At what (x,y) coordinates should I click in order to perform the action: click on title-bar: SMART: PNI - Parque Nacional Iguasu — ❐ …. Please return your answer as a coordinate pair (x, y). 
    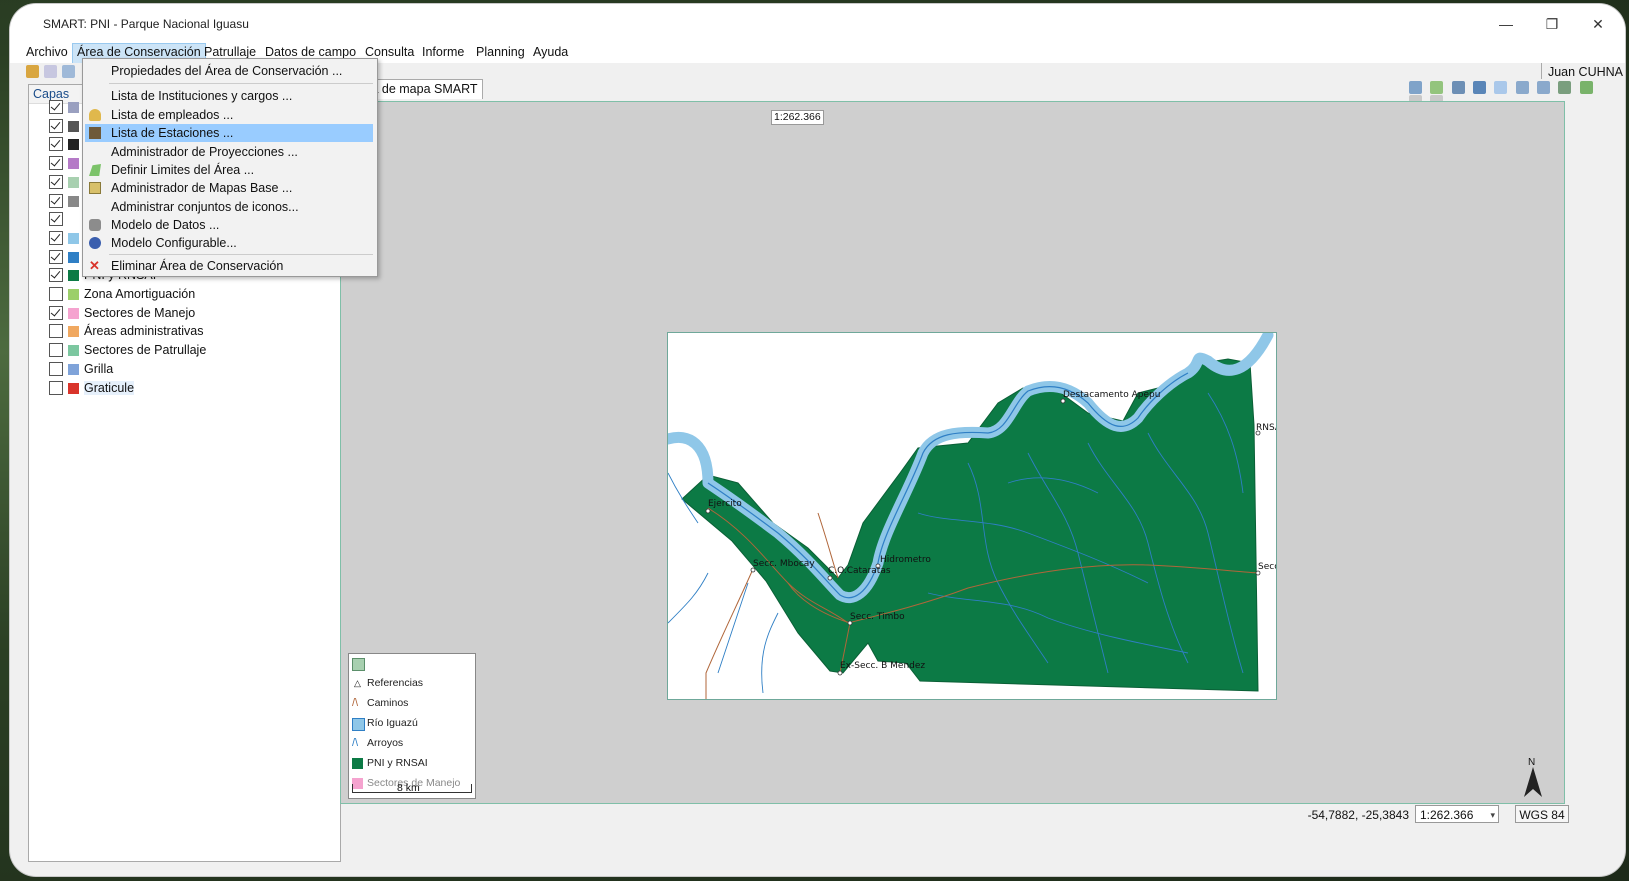
    Looking at the image, I should click on (817, 23).